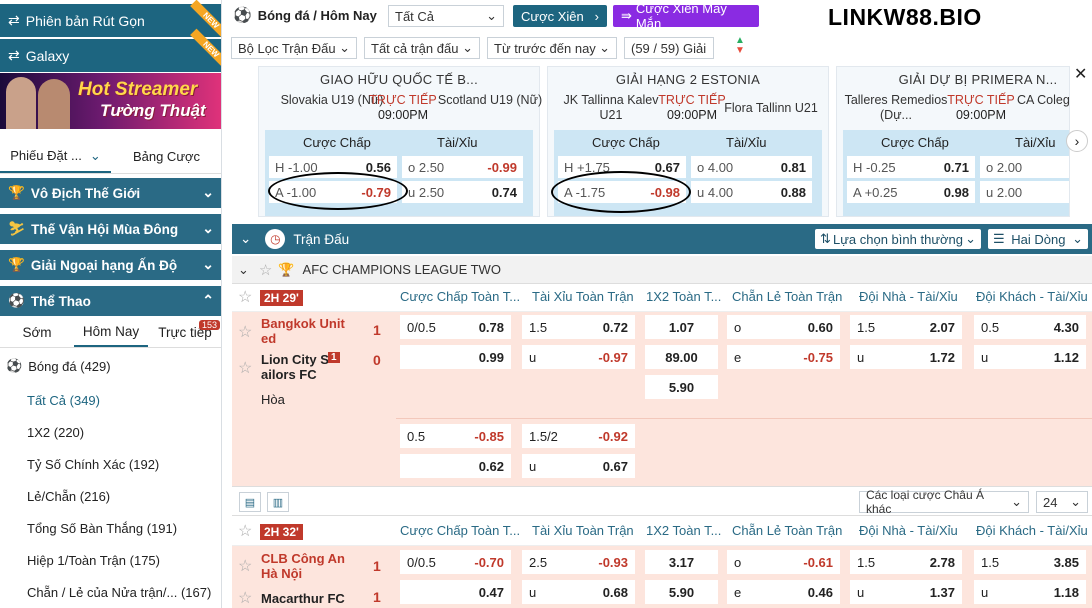 The height and width of the screenshot is (608, 1092). I want to click on market-correct-score: Tỷ Số Chính Xác (192), so click(110, 464).